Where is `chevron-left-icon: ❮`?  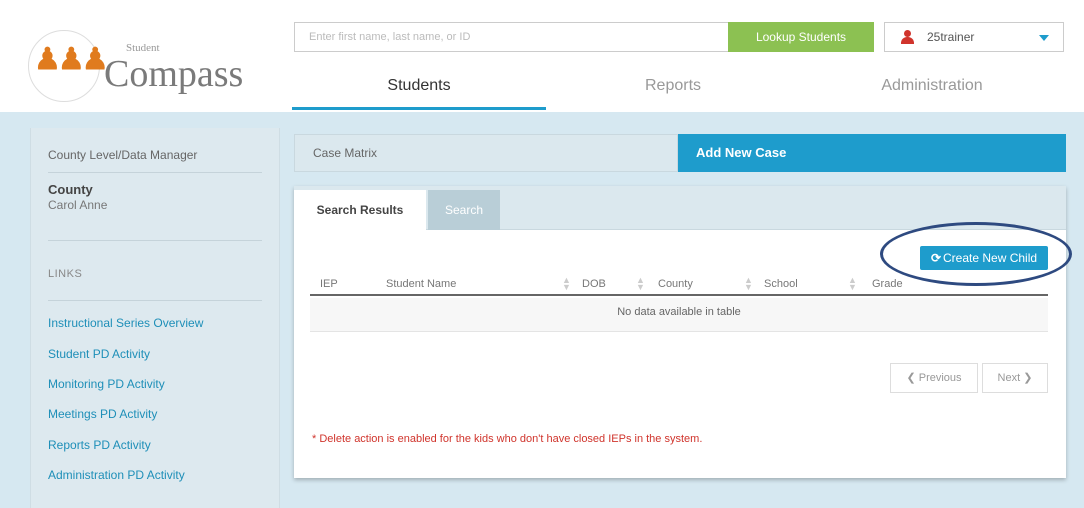
chevron-left-icon: ❮ is located at coordinates (912, 378).